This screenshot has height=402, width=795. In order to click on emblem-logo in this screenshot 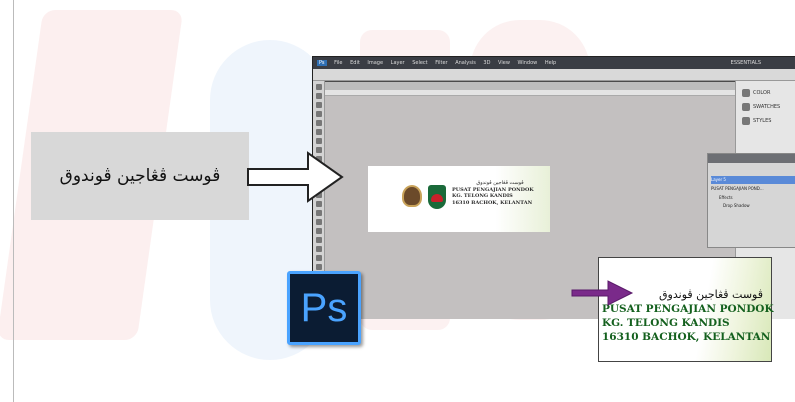, I will do `click(412, 196)`.